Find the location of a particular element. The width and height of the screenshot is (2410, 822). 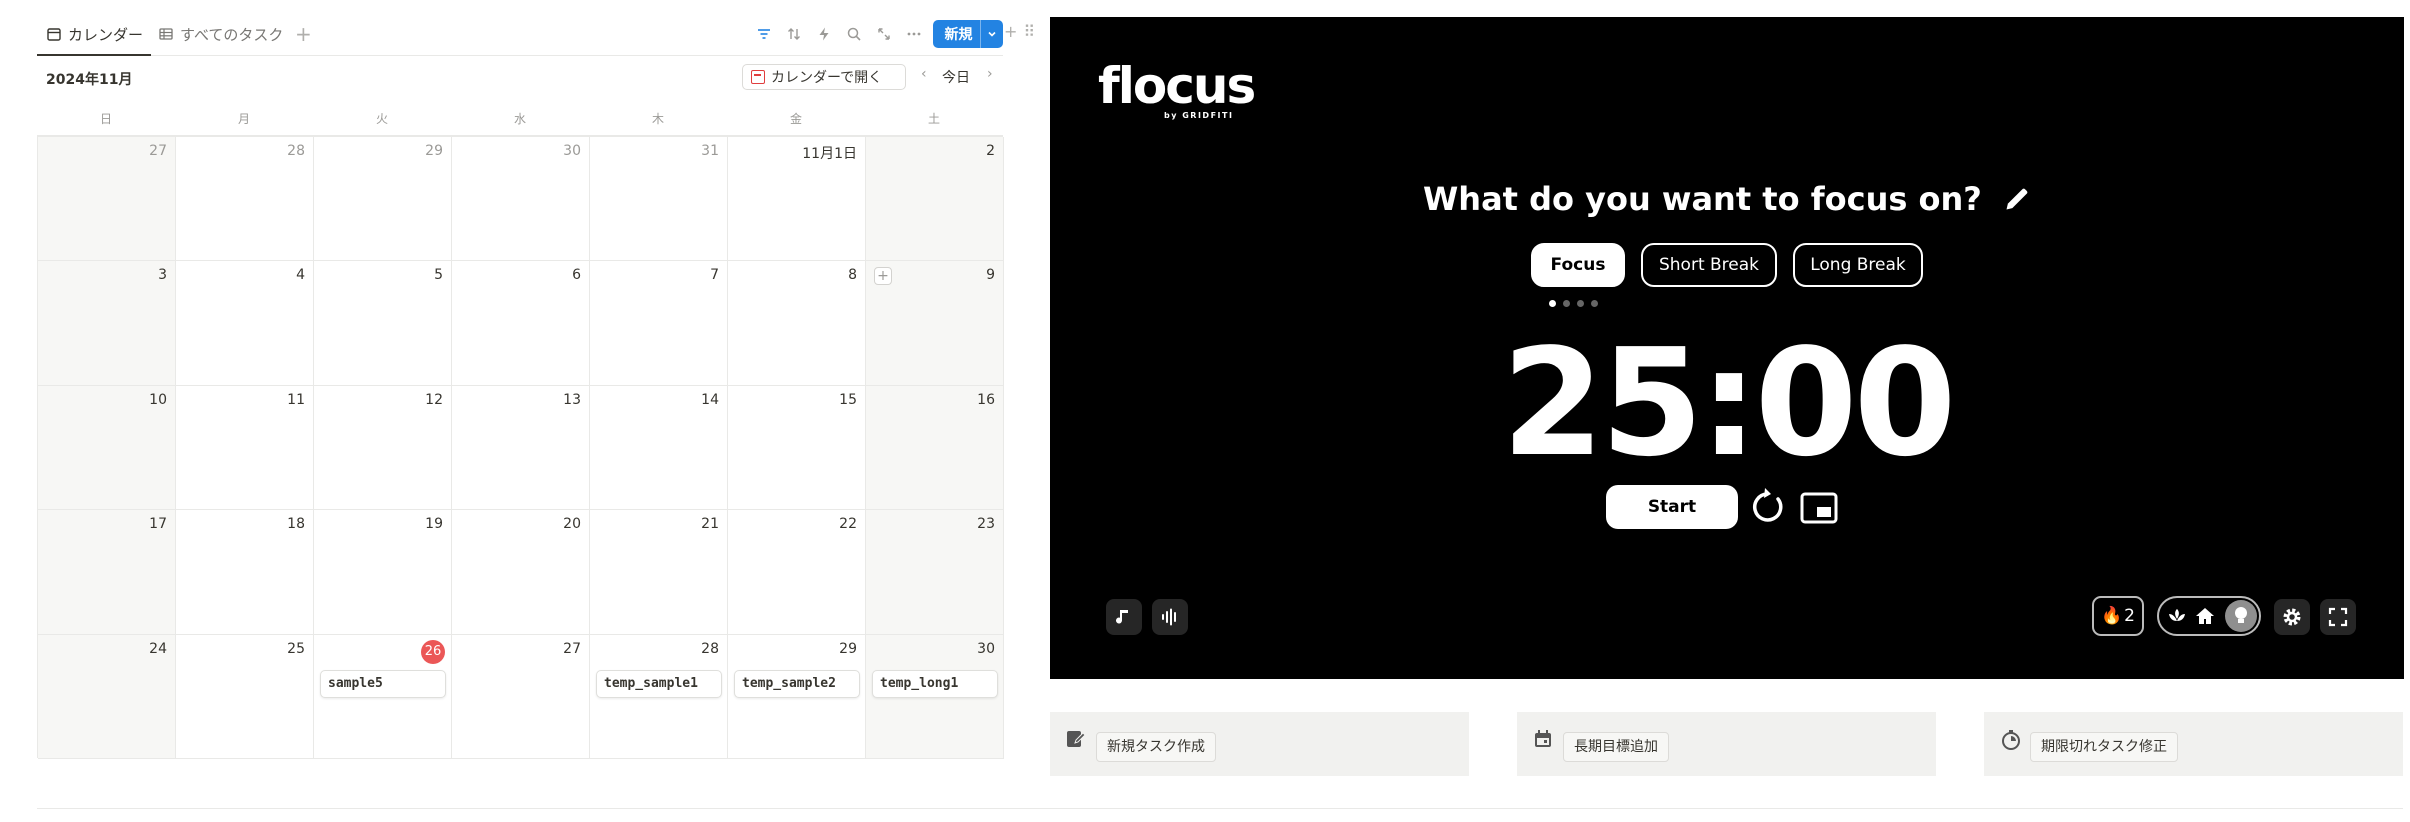

day-cell: 17 is located at coordinates (107, 572).